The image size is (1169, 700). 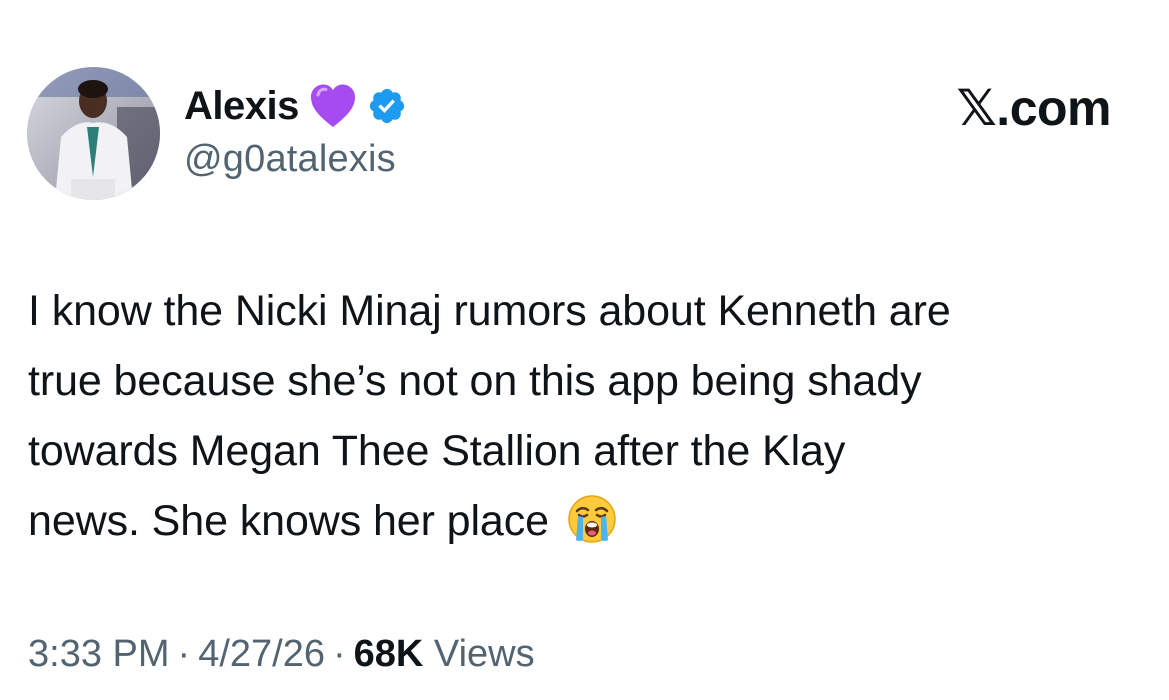 I want to click on name-row: Alexis, so click(x=295, y=106).